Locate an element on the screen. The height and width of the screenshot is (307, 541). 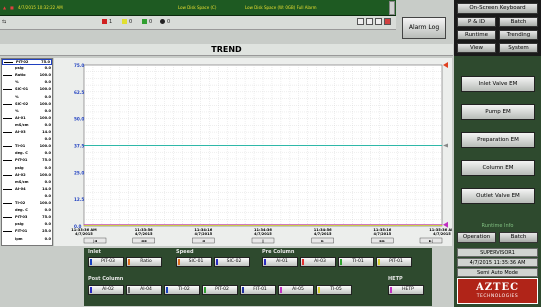
tag-list-item: TI-01 100.0 is located at coordinates (27, 147).